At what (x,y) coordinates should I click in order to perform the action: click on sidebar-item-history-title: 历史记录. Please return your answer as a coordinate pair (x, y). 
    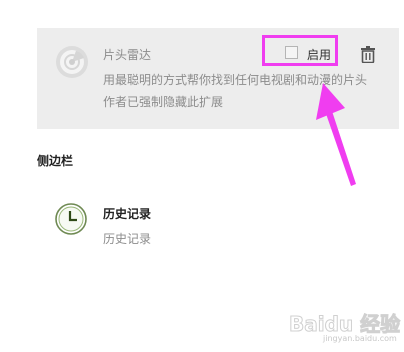
    Looking at the image, I should click on (127, 213).